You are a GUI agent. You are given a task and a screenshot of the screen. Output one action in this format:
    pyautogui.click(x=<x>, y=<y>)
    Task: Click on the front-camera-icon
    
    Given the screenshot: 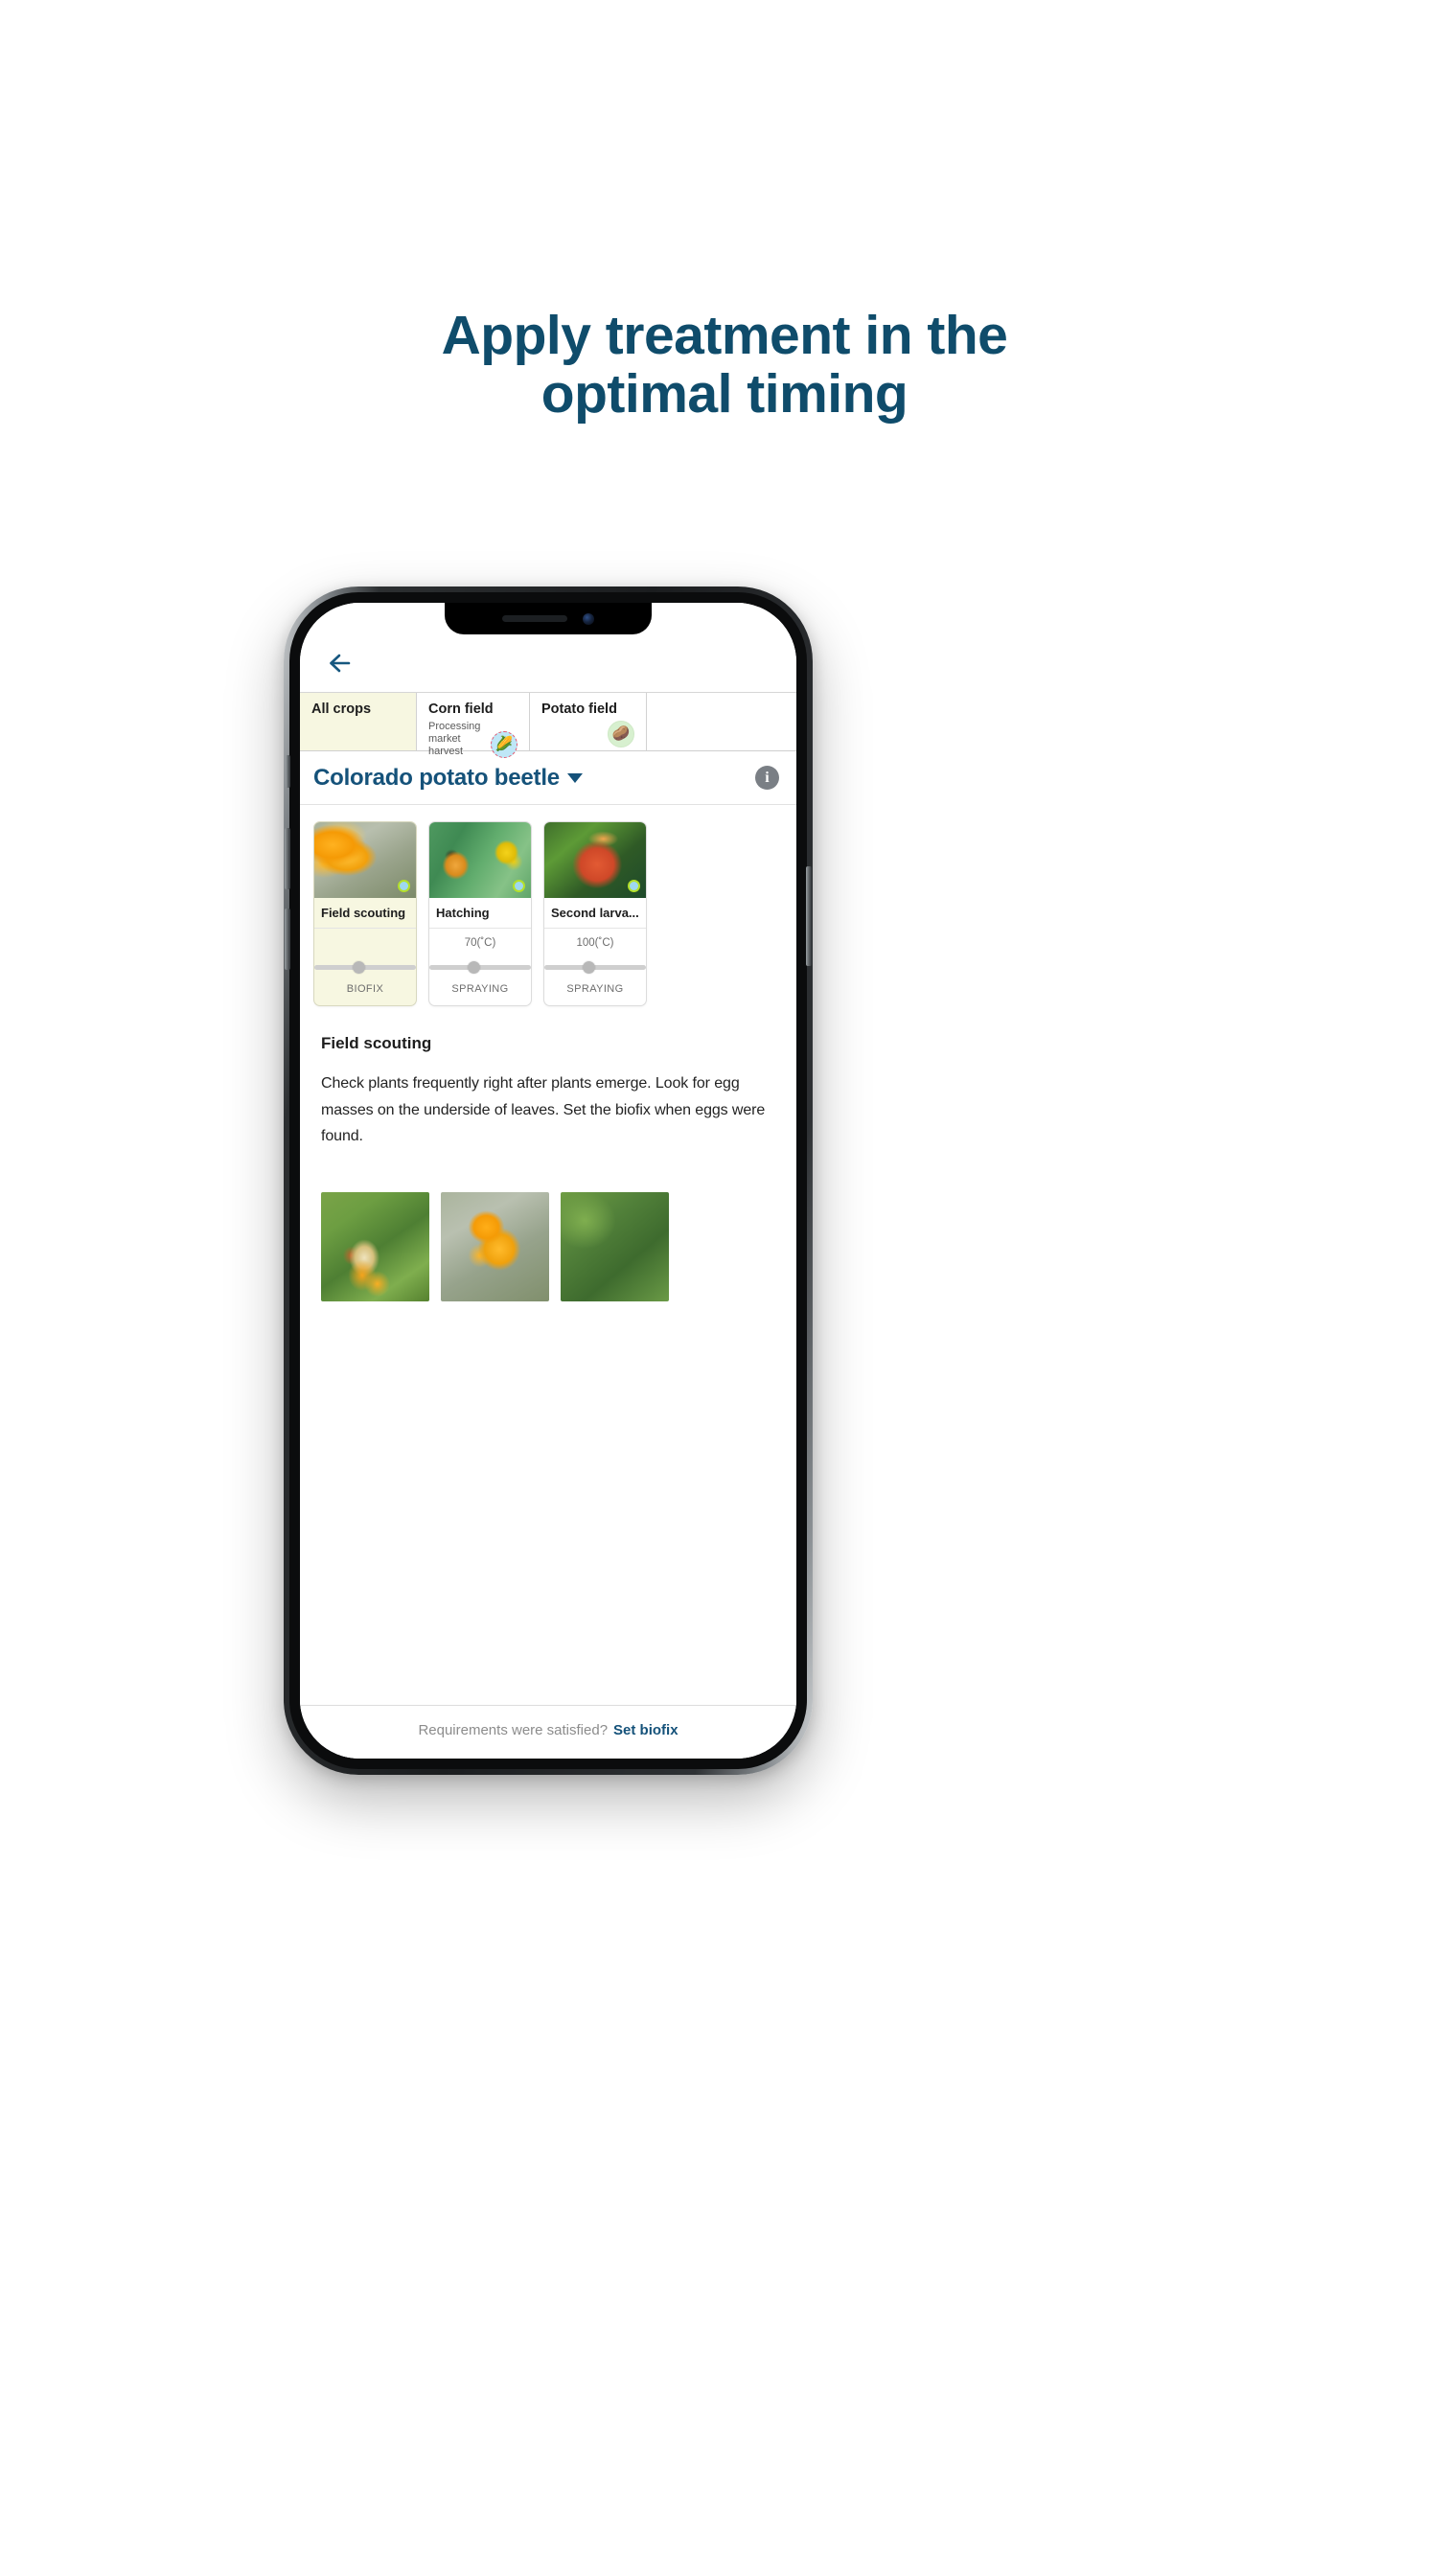 What is the action you would take?
    pyautogui.click(x=588, y=619)
    